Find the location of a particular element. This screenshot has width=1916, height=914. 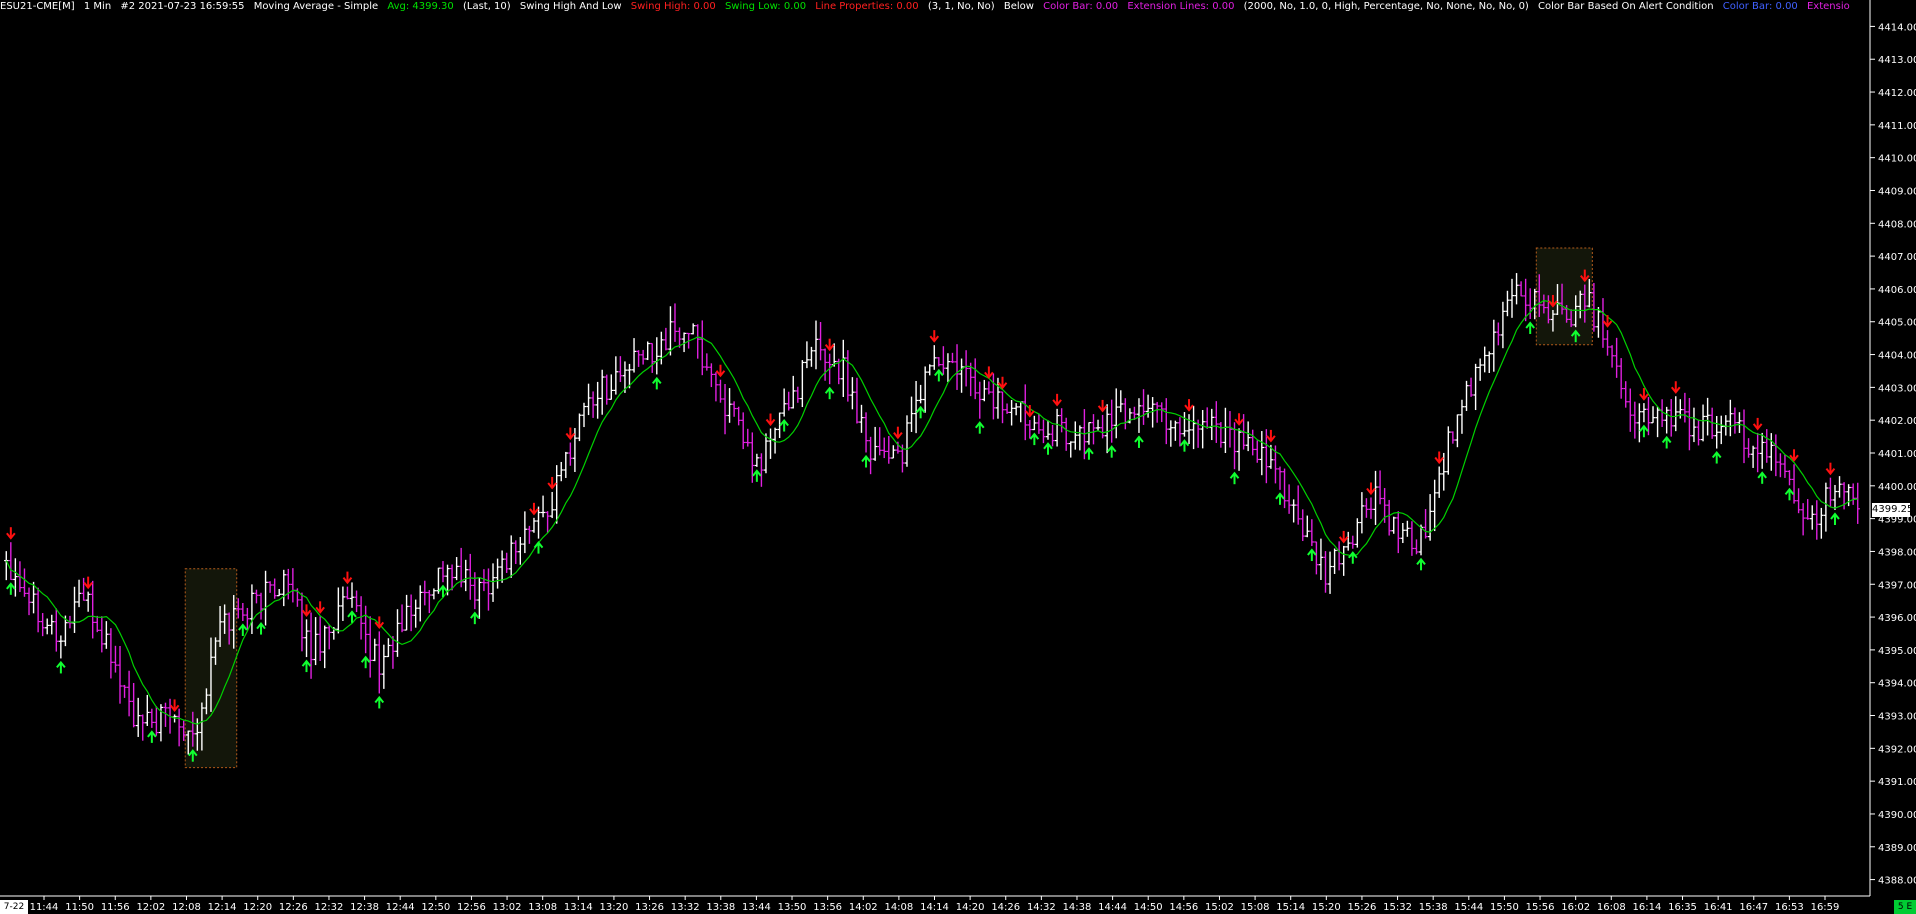

x-tick-label: 15:02 is located at coordinates (1219, 907).